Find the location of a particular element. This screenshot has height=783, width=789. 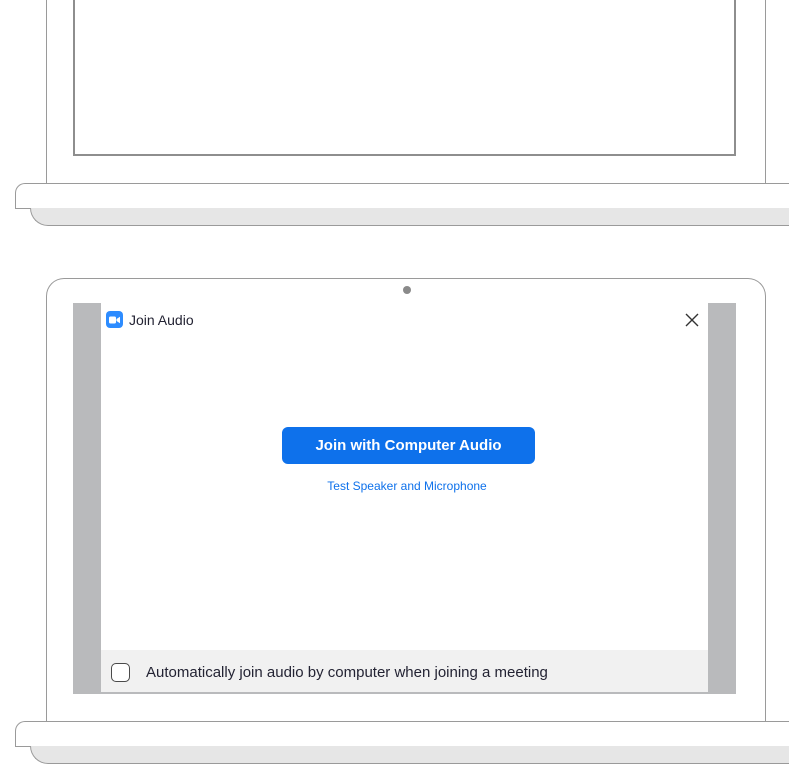

test-speaker-microphone-link: Test Speaker and Microphone is located at coordinates (407, 486).